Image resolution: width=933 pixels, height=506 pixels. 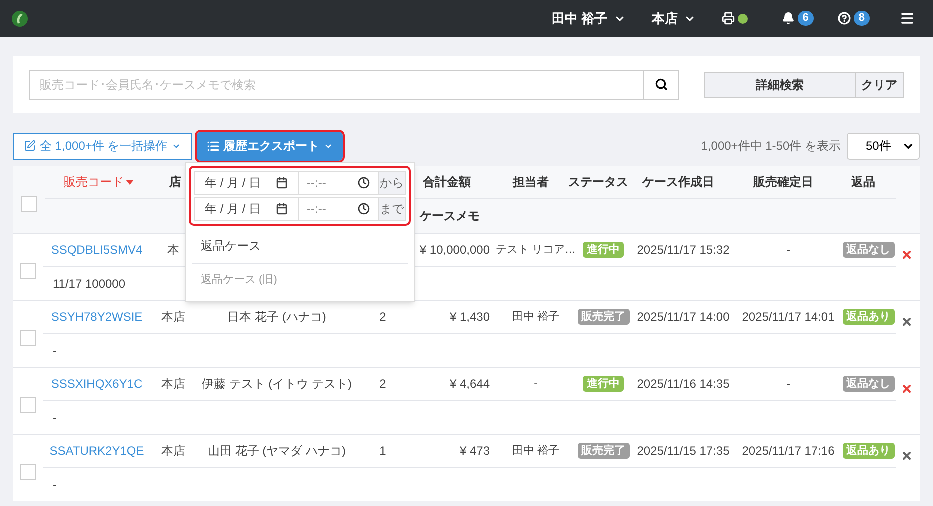 What do you see at coordinates (277, 384) in the screenshot?
I see `customer-cell-text: 伊藤 テスト (イトウ テスト)` at bounding box center [277, 384].